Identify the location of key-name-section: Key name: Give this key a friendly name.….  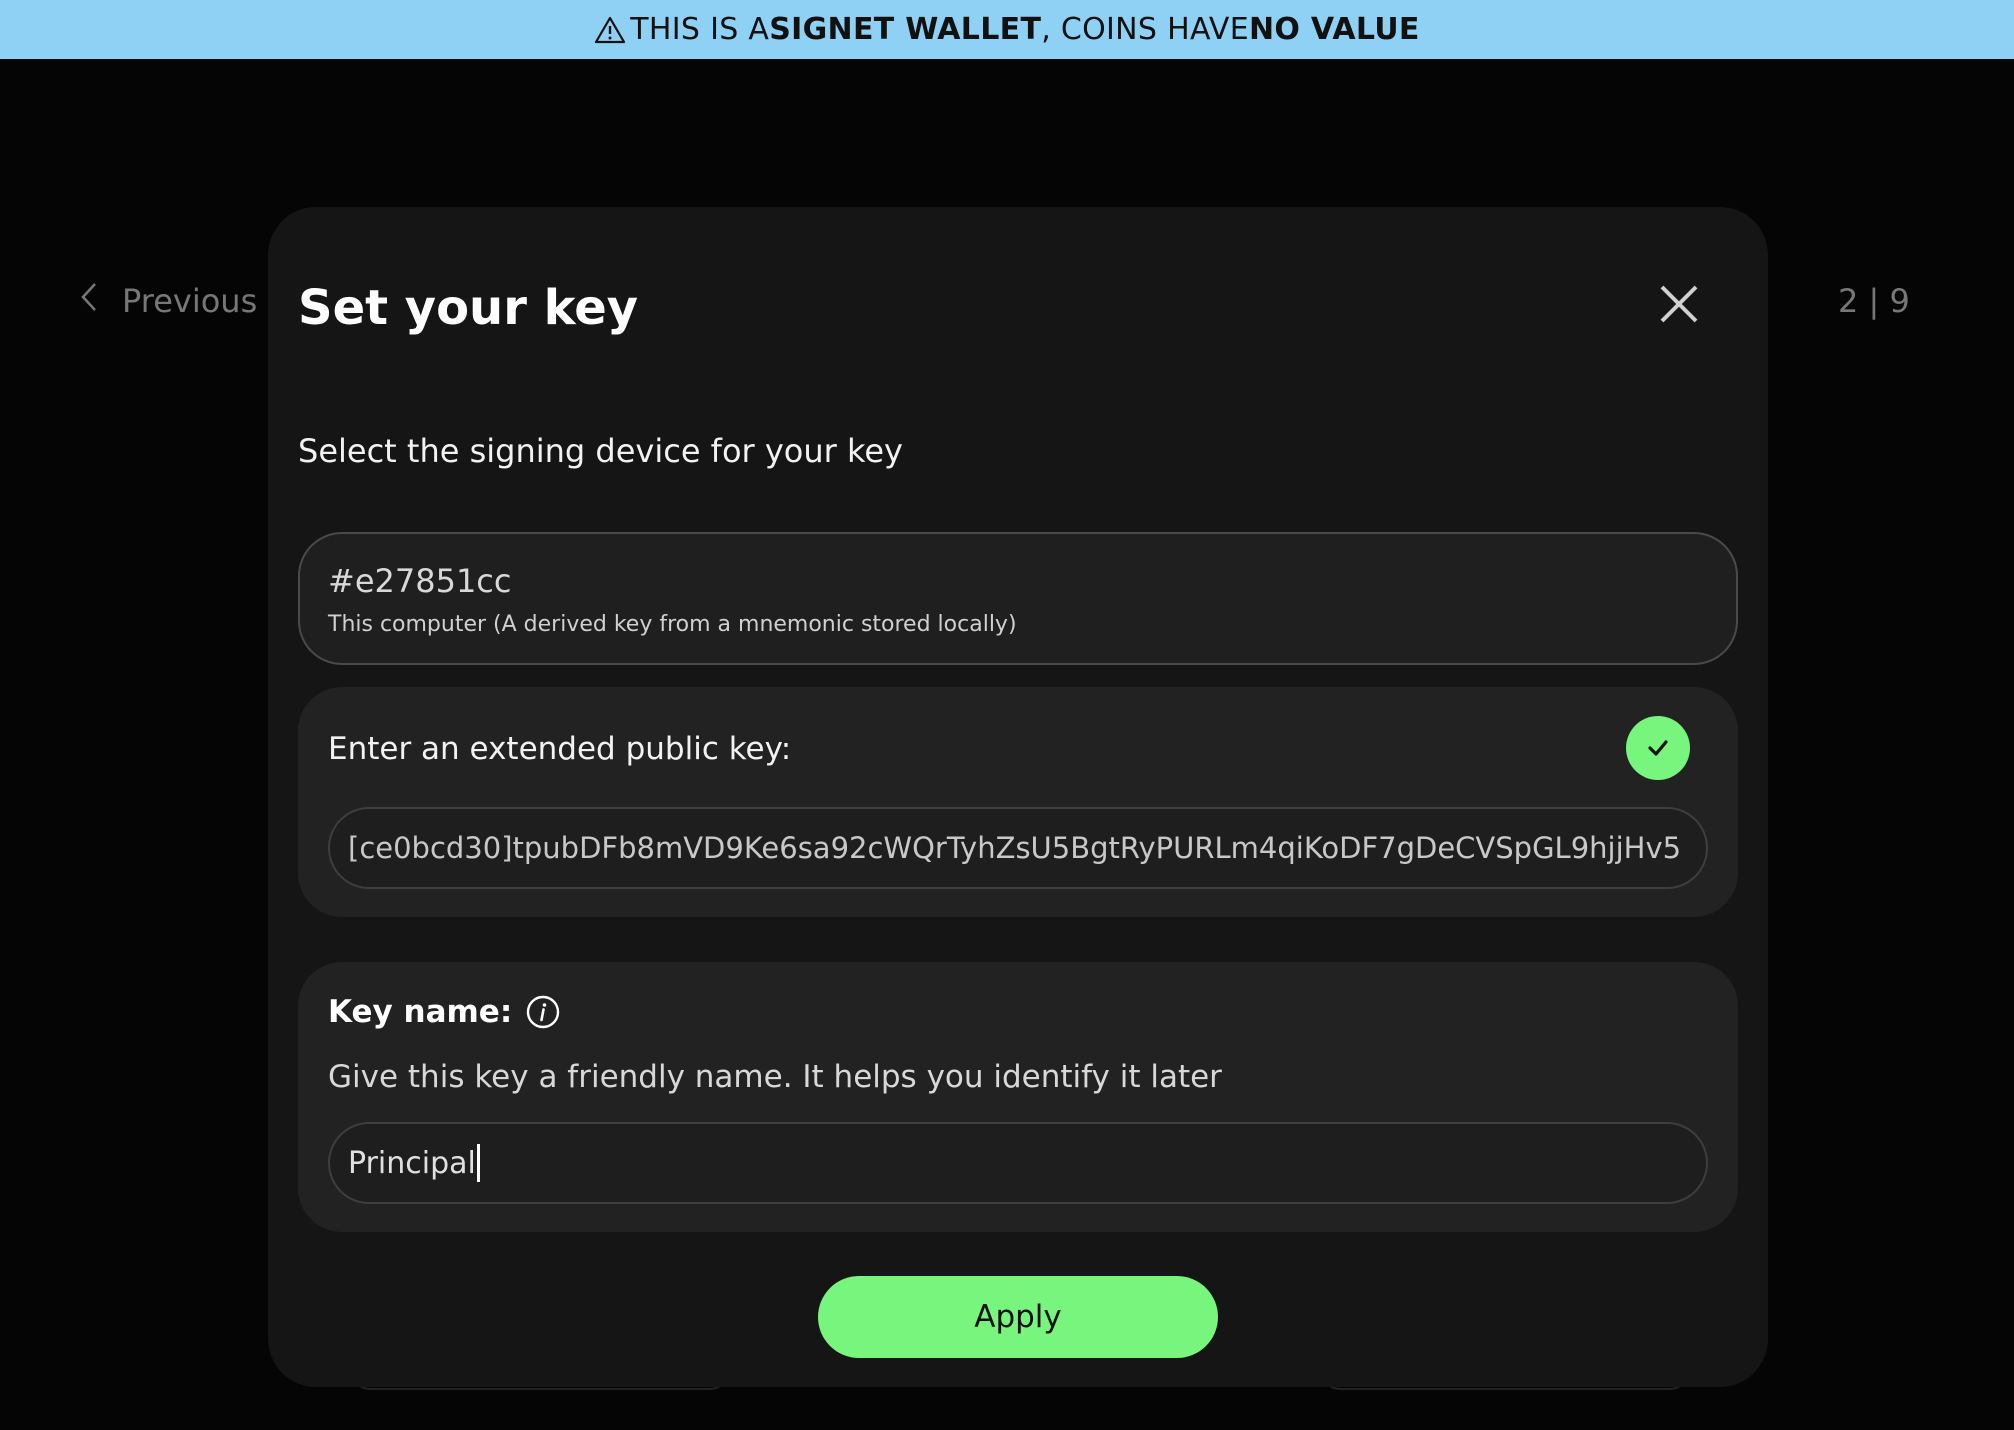
(1018, 1097).